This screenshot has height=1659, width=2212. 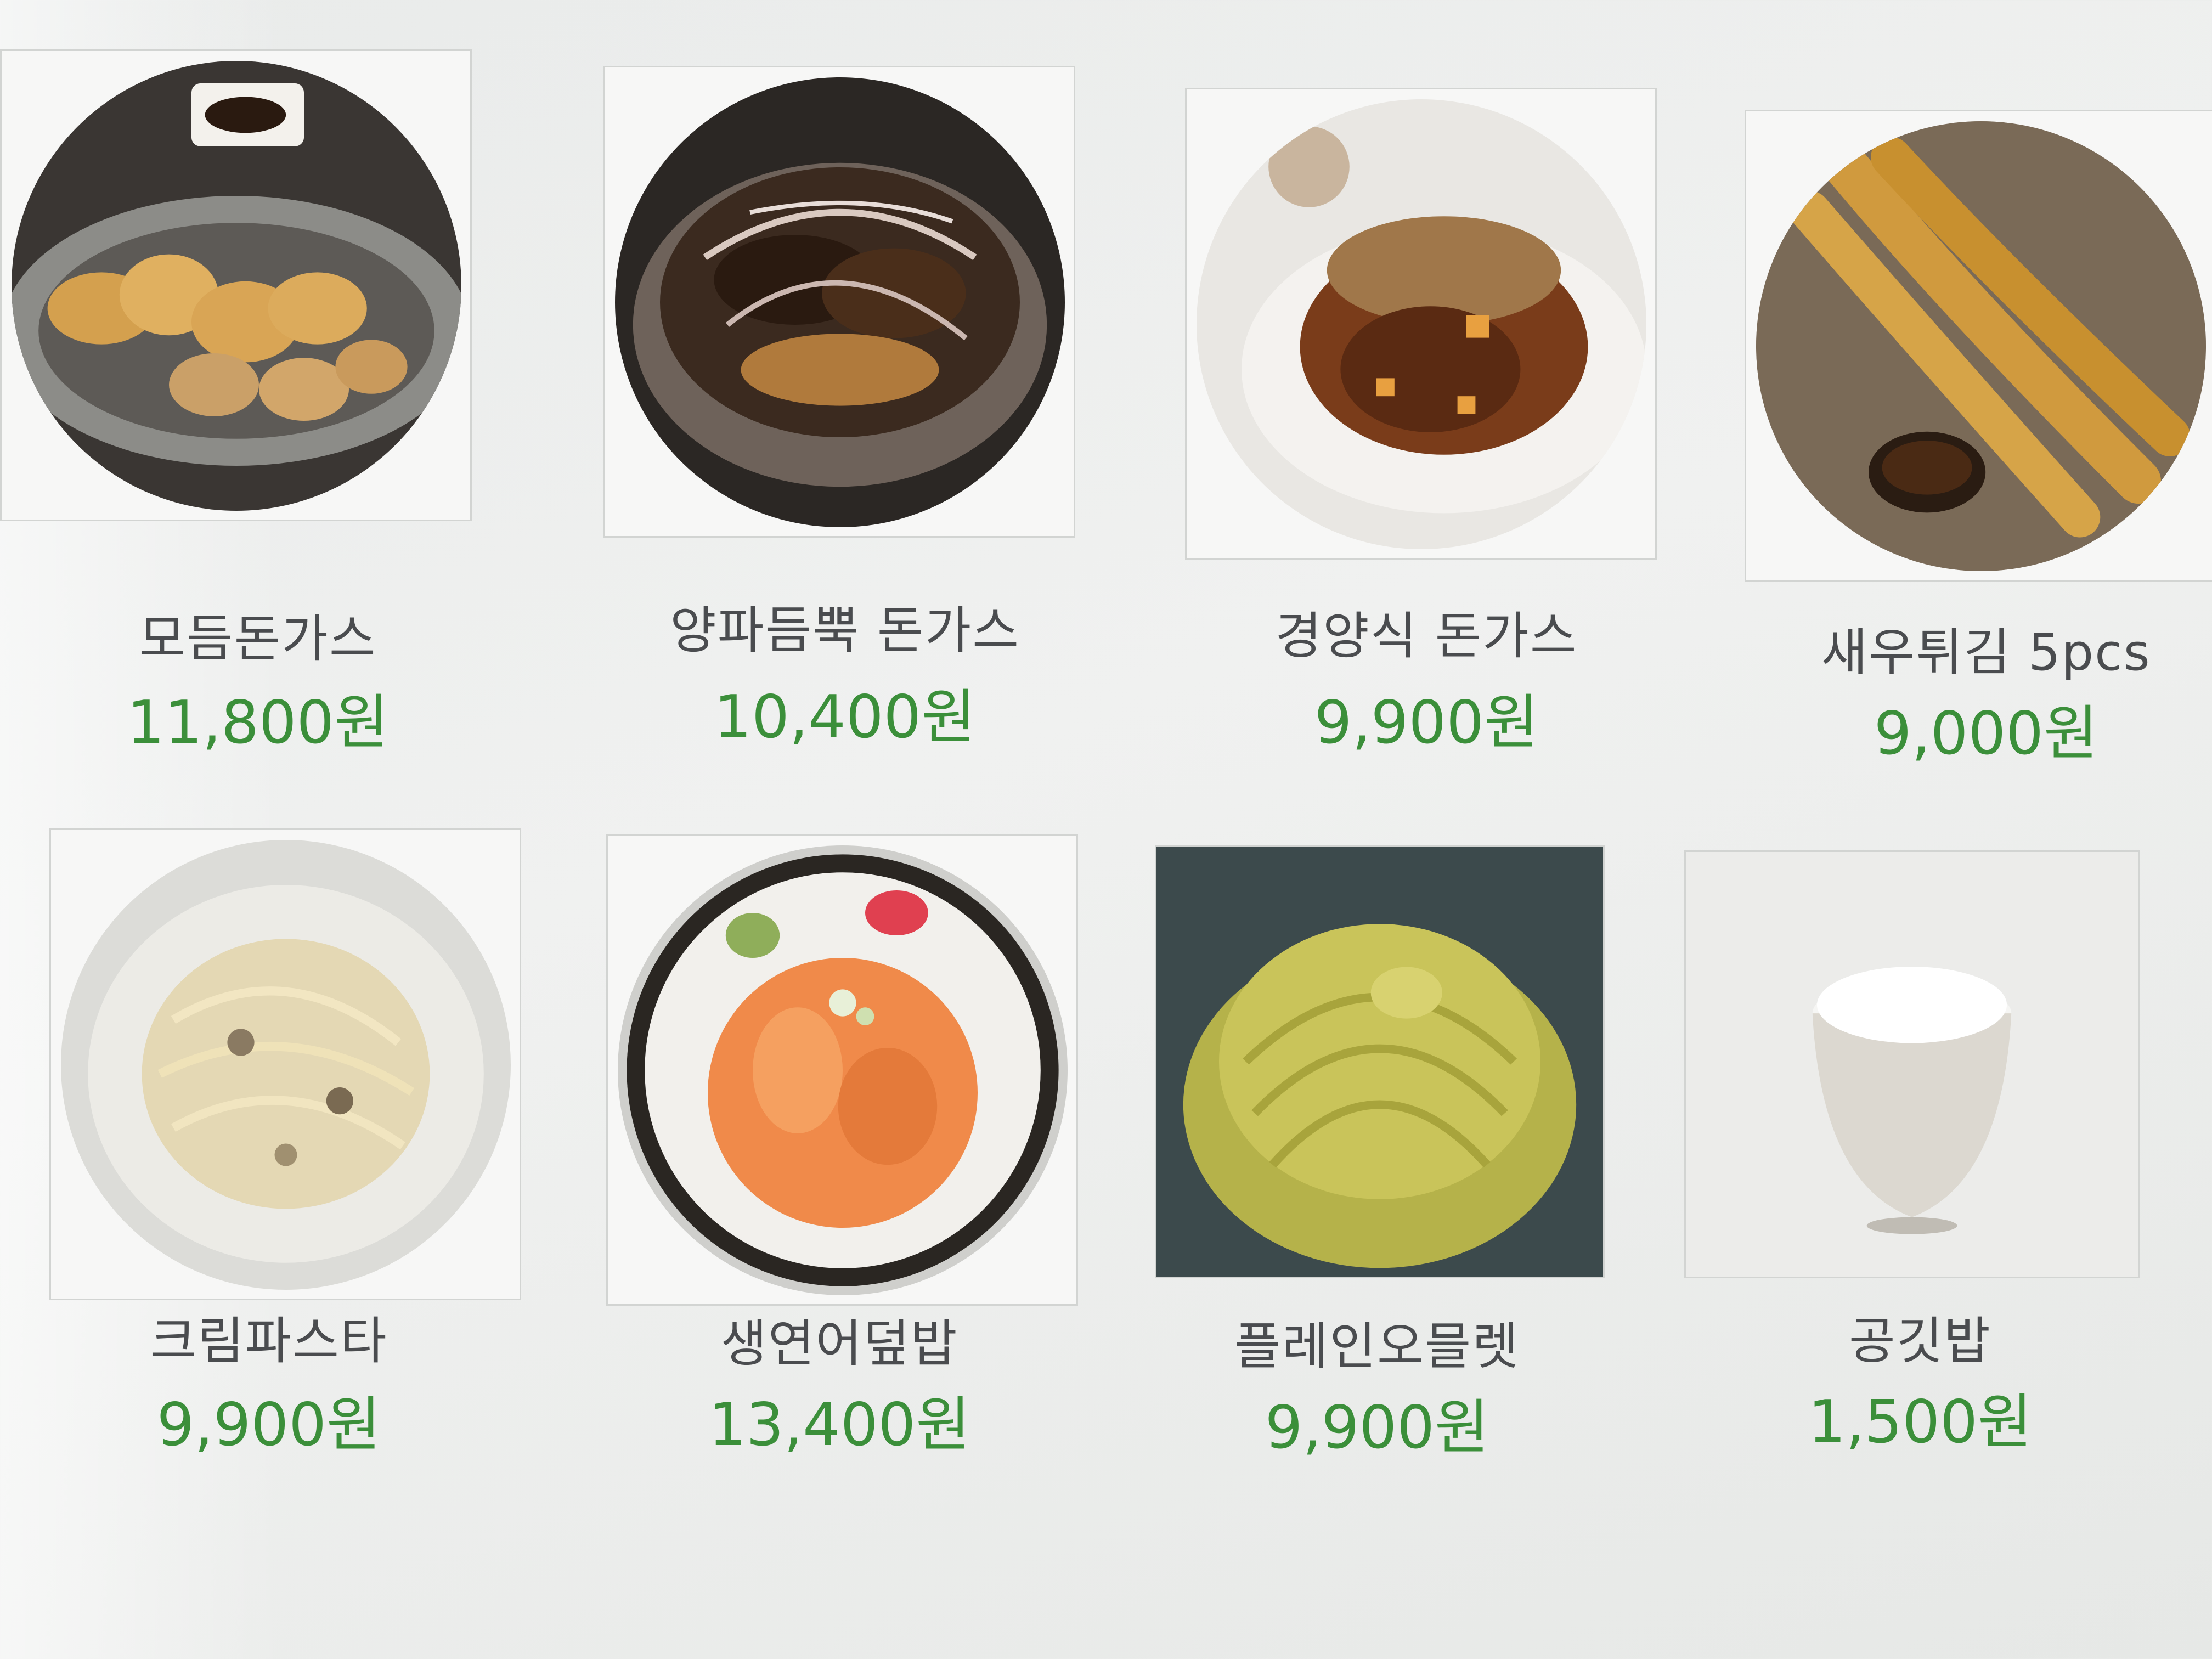 What do you see at coordinates (839, 1343) in the screenshot?
I see `menu-item-name: 생연어덮밥` at bounding box center [839, 1343].